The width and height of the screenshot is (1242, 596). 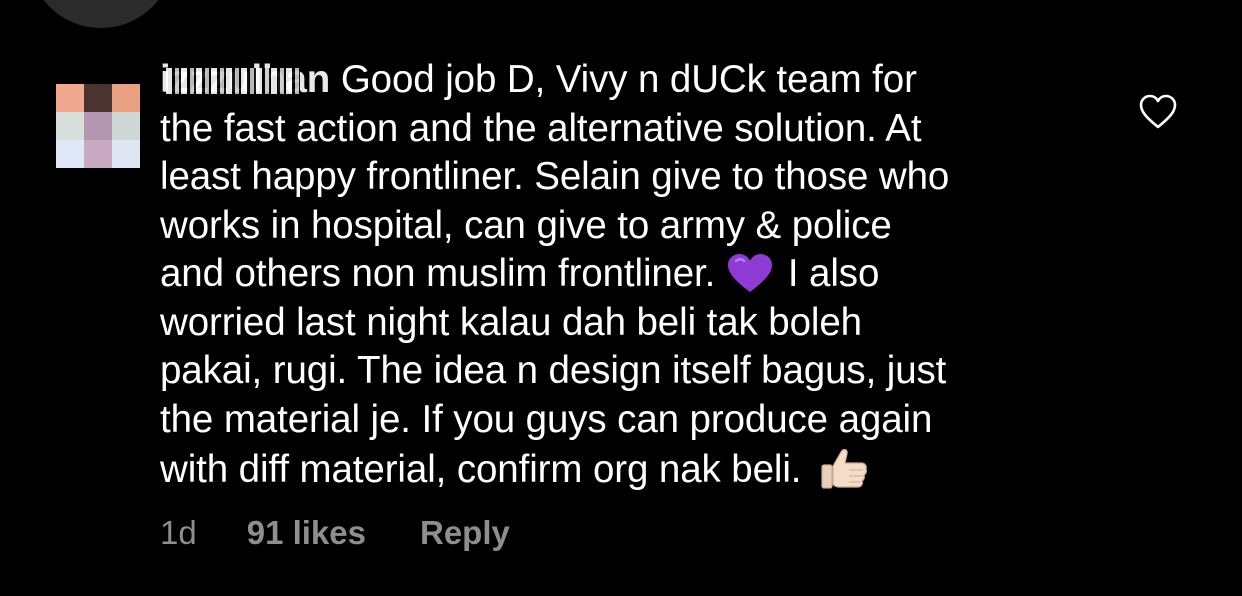 What do you see at coordinates (438, 273) in the screenshot?
I see `comment-text-segment: and others non muslim frontliner.` at bounding box center [438, 273].